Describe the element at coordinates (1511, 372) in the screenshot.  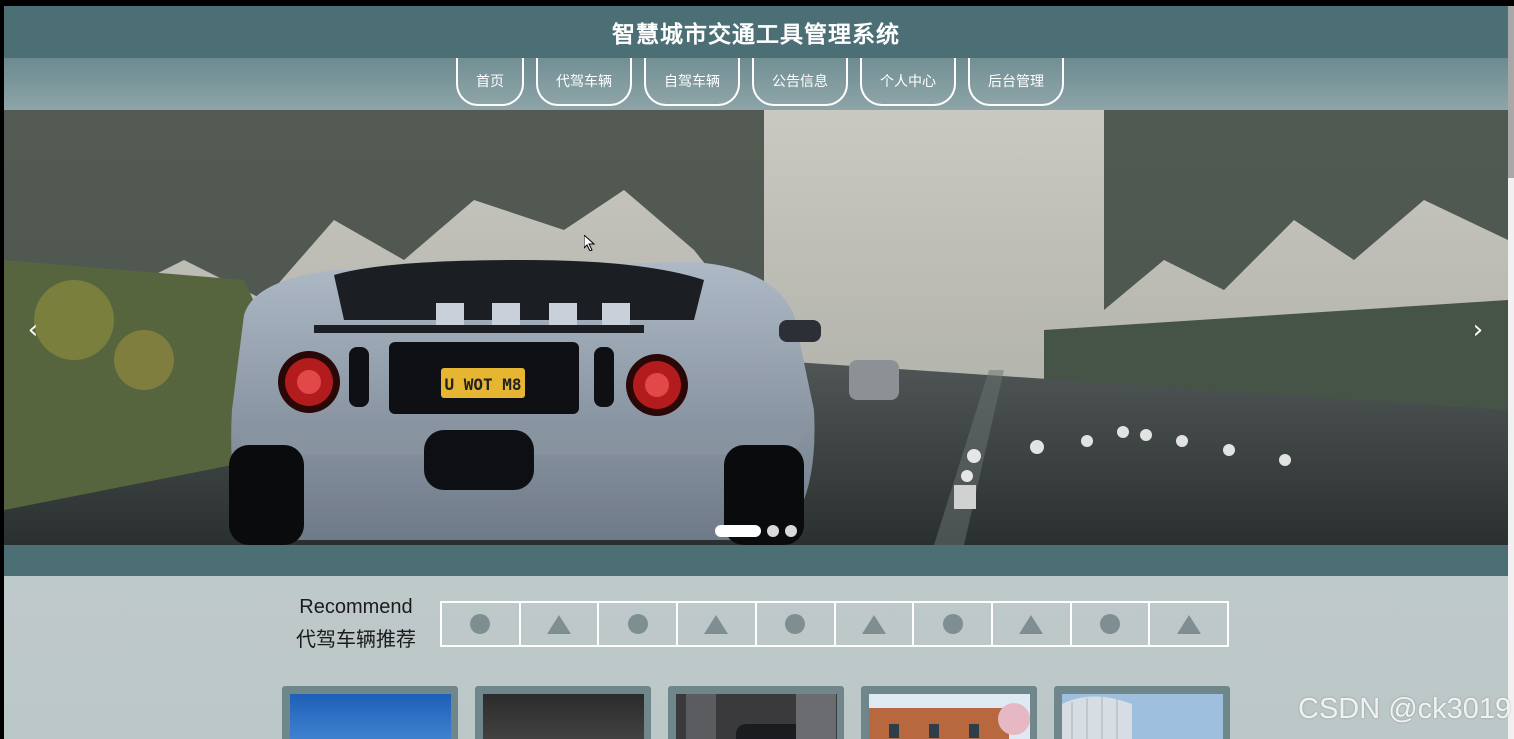
I see `page-scrollbar` at that location.